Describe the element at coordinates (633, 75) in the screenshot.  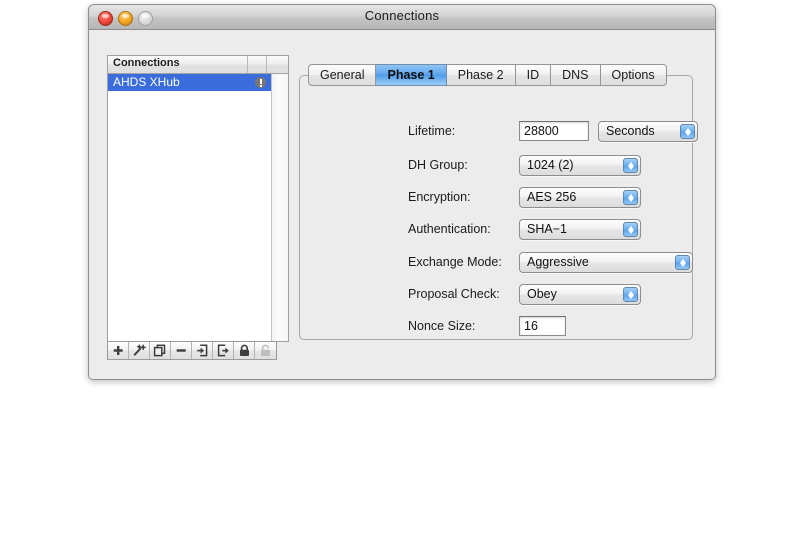
I see `tab-options: Options` at that location.